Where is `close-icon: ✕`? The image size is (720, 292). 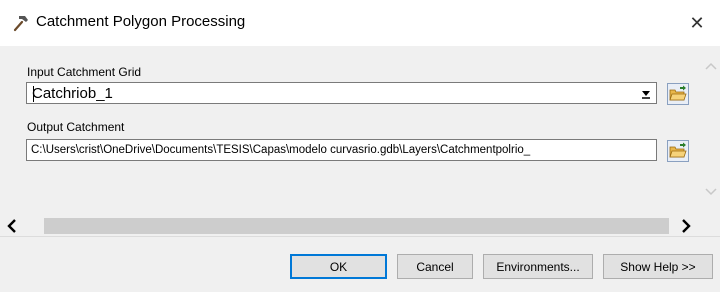 close-icon: ✕ is located at coordinates (697, 22).